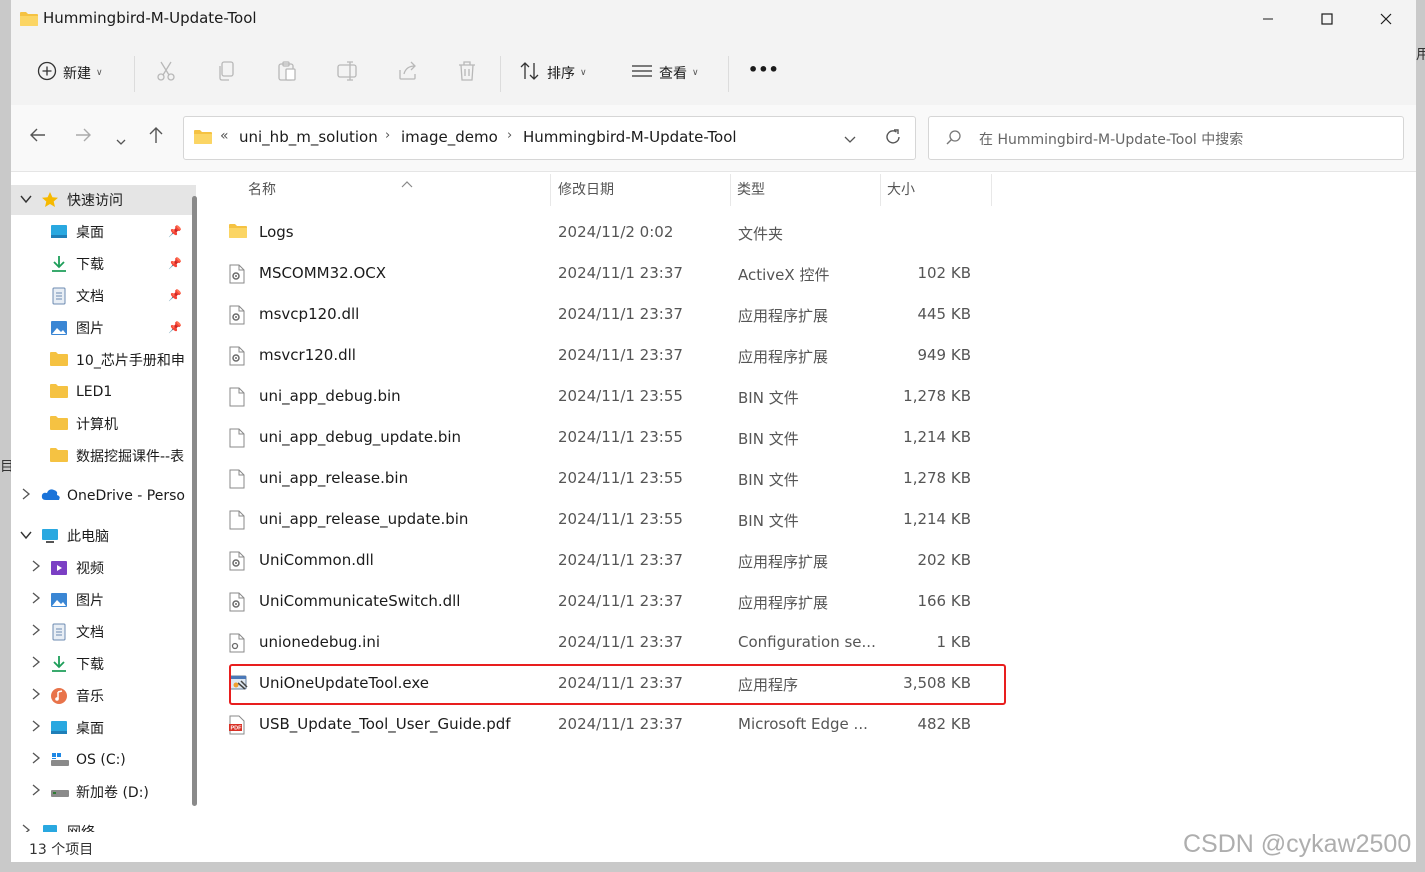  I want to click on sort-button: 排序 ∨, so click(553, 73).